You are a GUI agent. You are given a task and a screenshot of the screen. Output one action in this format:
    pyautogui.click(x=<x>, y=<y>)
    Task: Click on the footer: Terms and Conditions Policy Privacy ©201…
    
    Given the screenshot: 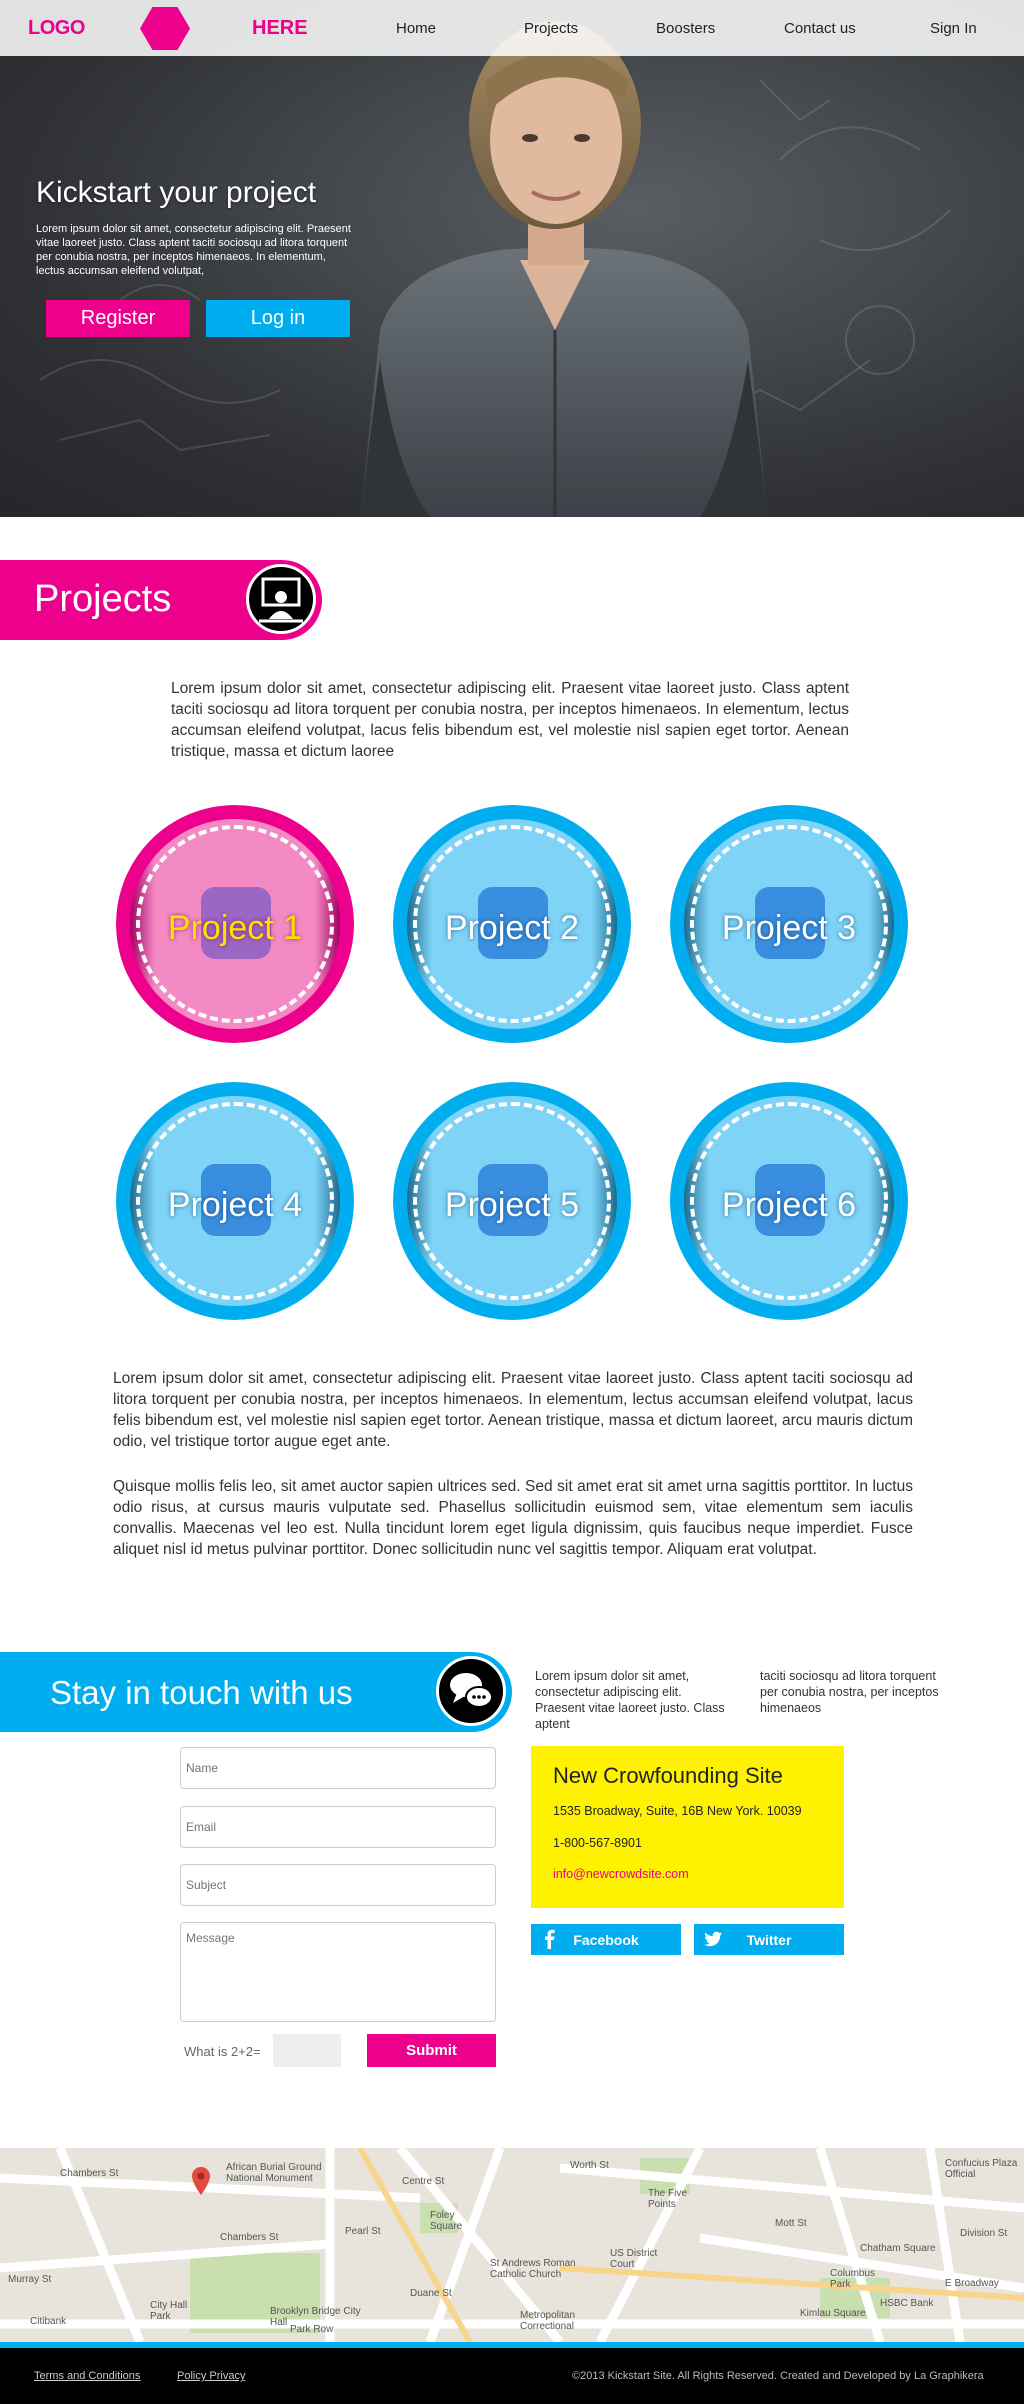 What is the action you would take?
    pyautogui.click(x=512, y=2376)
    